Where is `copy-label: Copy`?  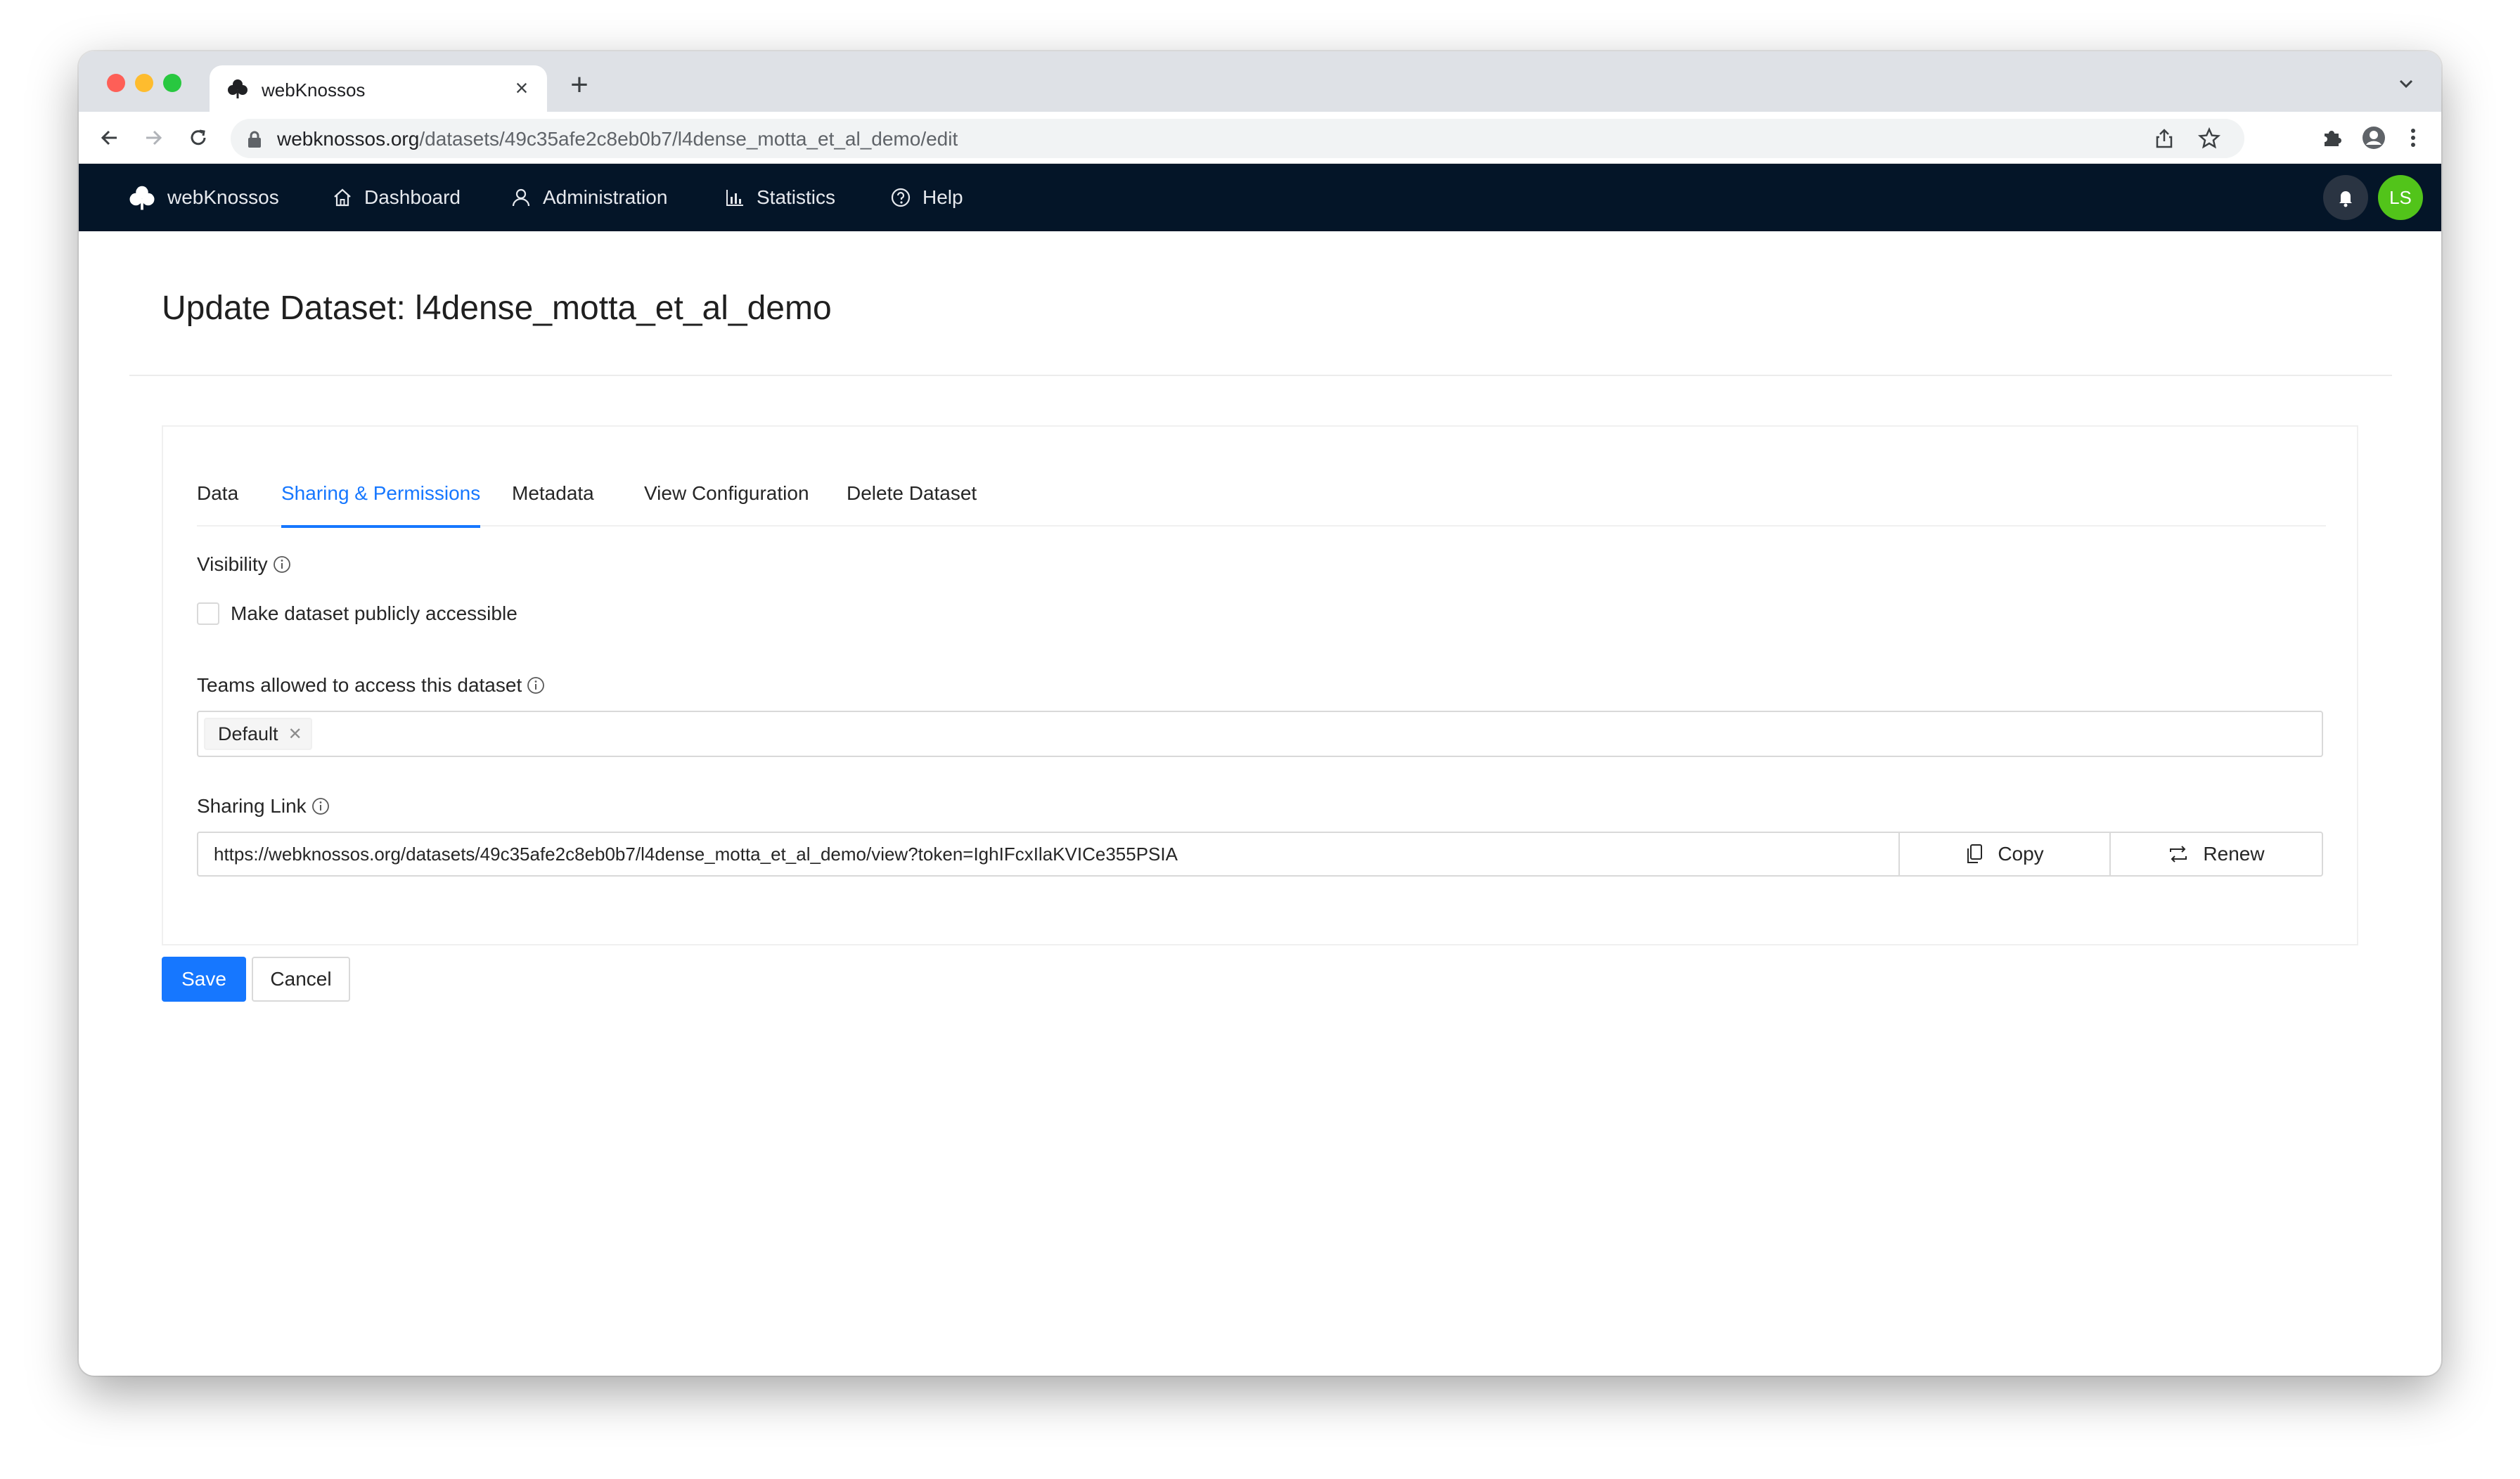 copy-label: Copy is located at coordinates (2021, 854).